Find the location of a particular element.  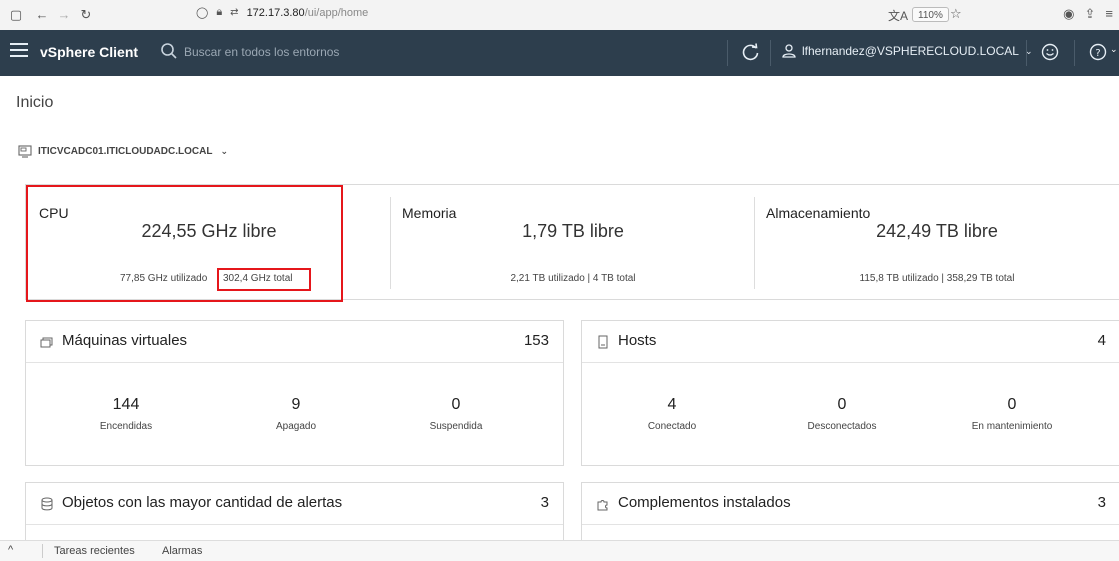

plugins-count: 3 is located at coordinates (1101, 502).